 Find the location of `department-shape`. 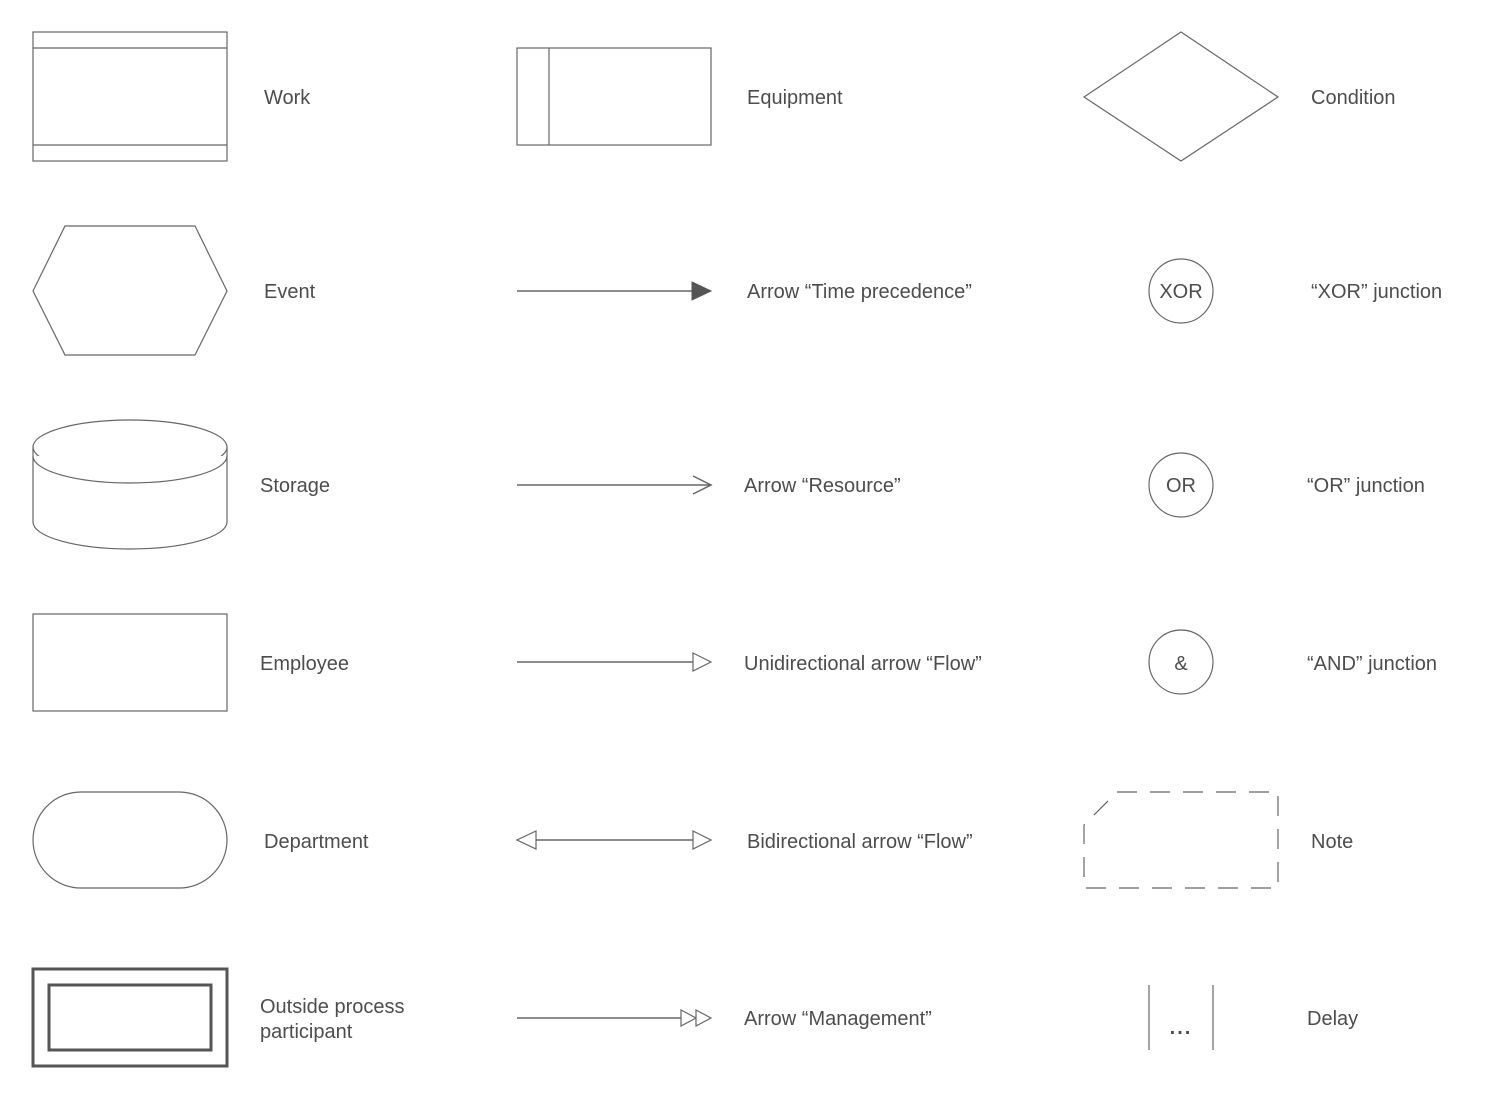

department-shape is located at coordinates (130, 840).